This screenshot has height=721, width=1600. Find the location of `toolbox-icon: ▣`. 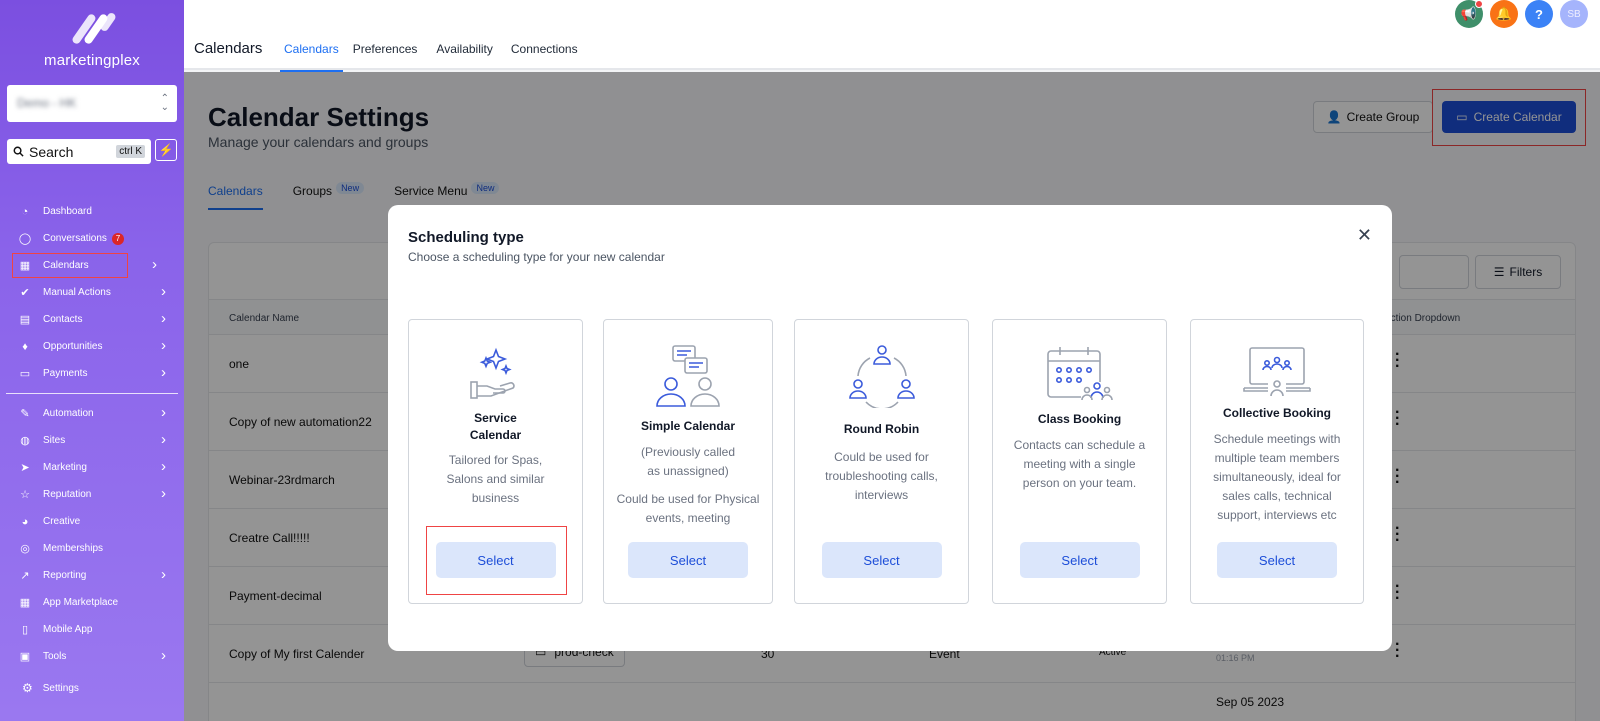

toolbox-icon: ▣ is located at coordinates (25, 657).